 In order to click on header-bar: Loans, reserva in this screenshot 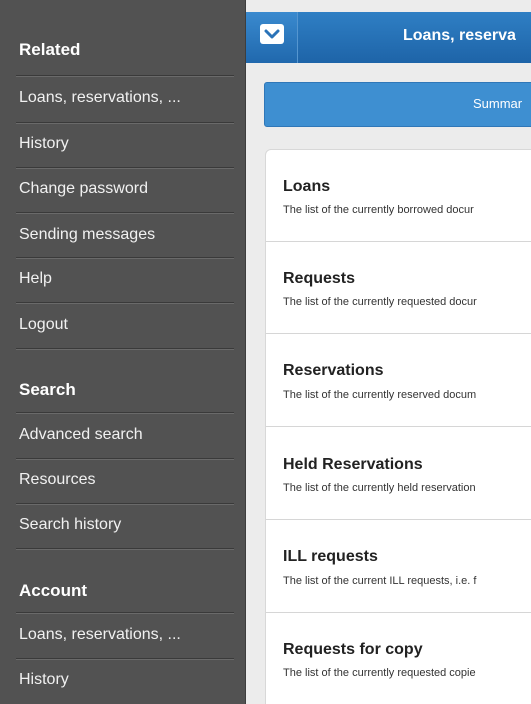, I will do `click(388, 37)`.